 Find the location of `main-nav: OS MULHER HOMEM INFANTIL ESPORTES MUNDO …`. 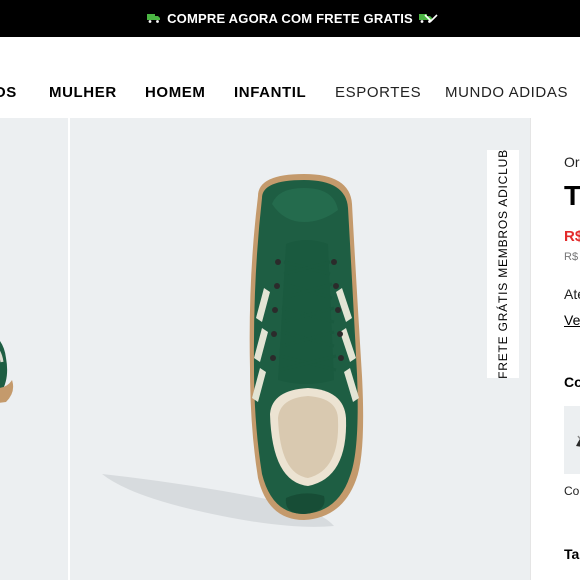

main-nav: OS MULHER HOMEM INFANTIL ESPORTES MUNDO … is located at coordinates (290, 77).